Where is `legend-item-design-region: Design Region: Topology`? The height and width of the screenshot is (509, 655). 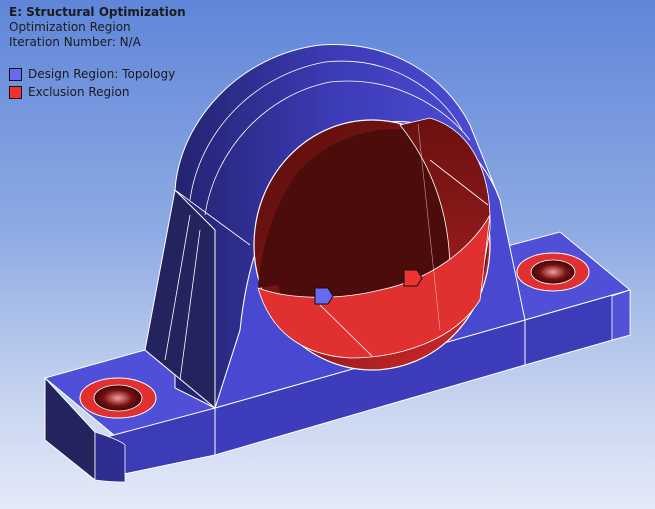
legend-item-design-region: Design Region: Topology is located at coordinates (92, 74).